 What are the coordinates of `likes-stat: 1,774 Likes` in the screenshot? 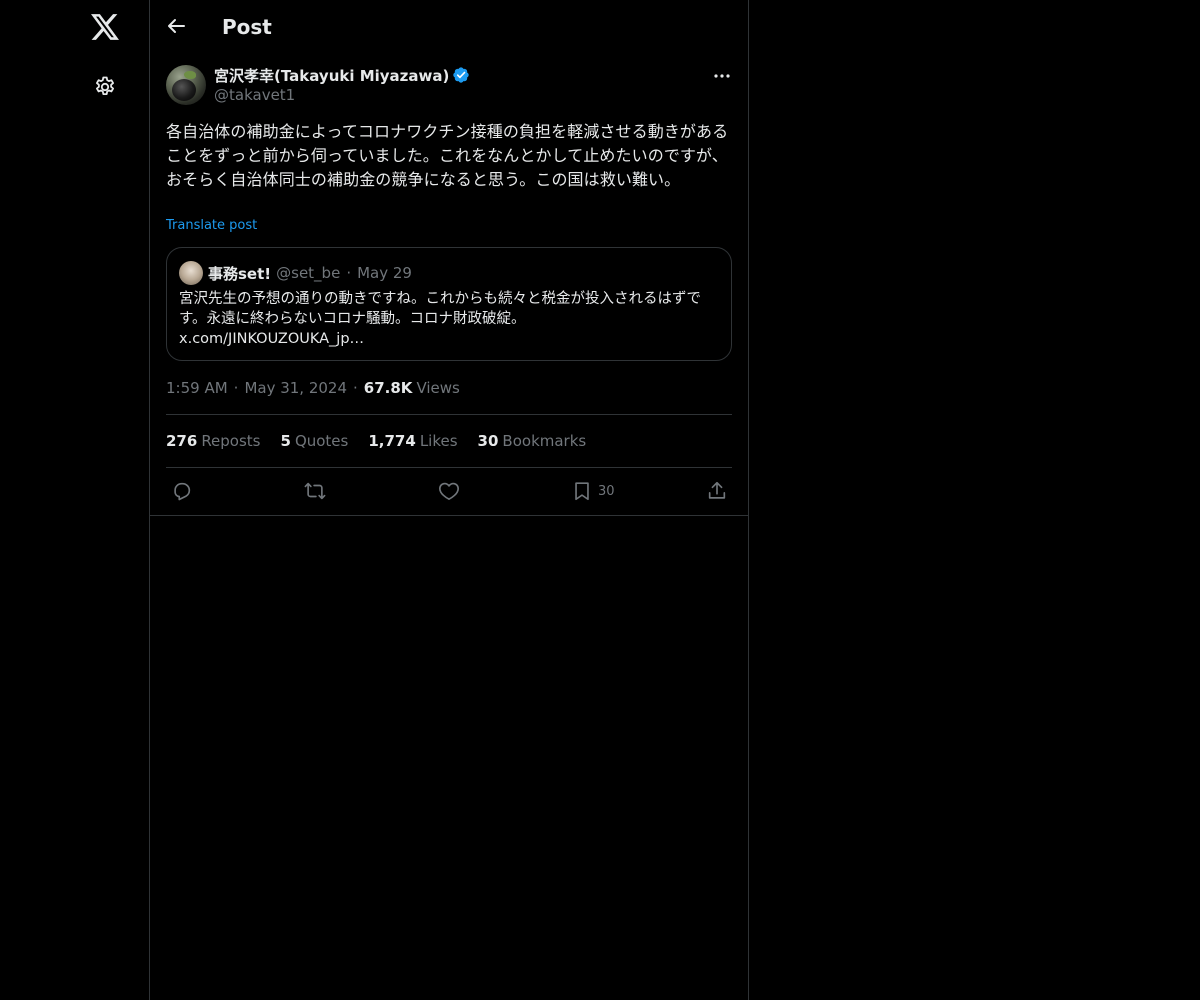 It's located at (412, 441).